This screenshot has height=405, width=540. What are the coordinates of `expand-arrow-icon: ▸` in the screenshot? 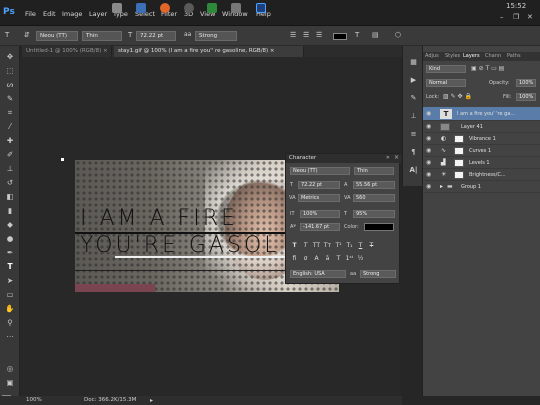 It's located at (441, 187).